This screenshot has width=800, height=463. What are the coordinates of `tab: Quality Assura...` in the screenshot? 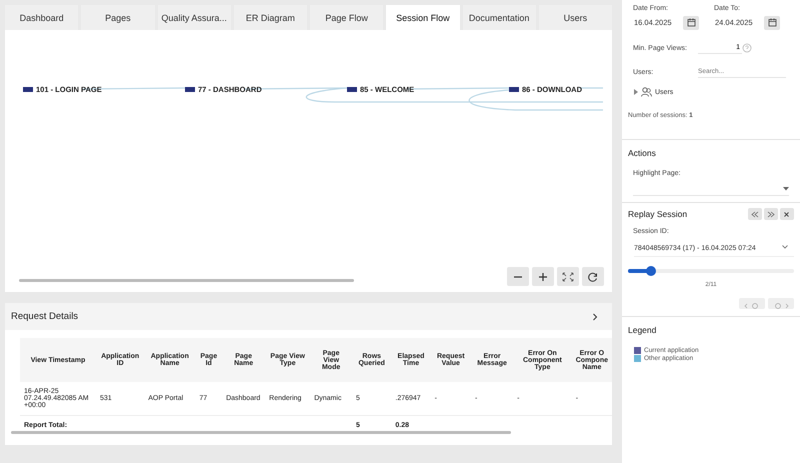 It's located at (194, 17).